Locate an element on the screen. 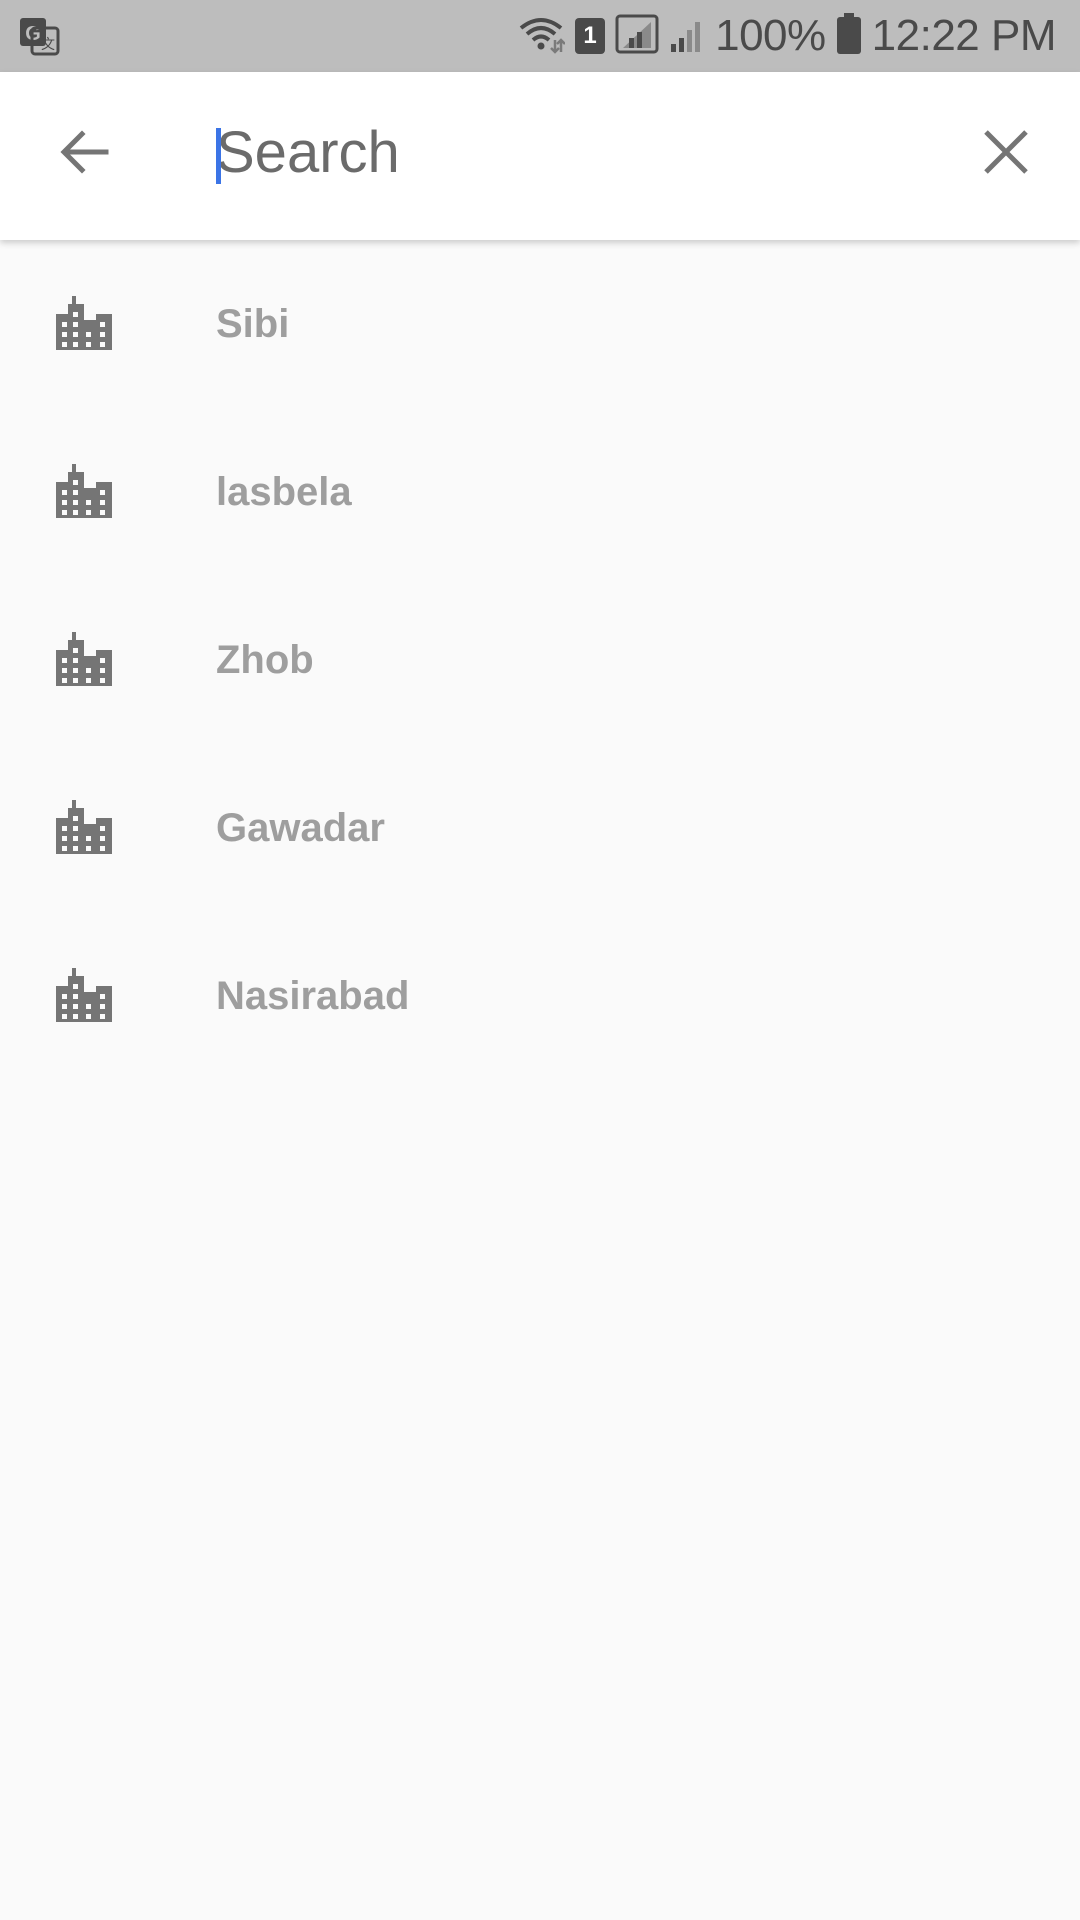  list-item: Zhob is located at coordinates (540, 660).